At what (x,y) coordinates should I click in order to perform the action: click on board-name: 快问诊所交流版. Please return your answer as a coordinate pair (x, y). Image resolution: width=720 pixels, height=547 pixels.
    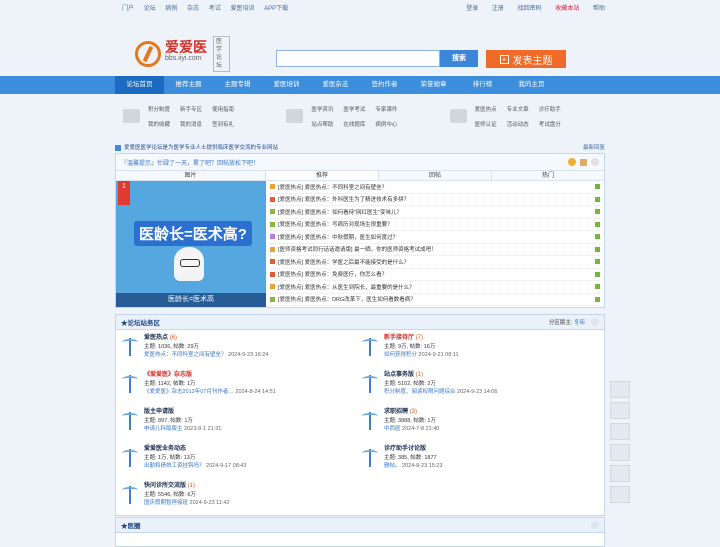
    Looking at the image, I should click on (165, 486).